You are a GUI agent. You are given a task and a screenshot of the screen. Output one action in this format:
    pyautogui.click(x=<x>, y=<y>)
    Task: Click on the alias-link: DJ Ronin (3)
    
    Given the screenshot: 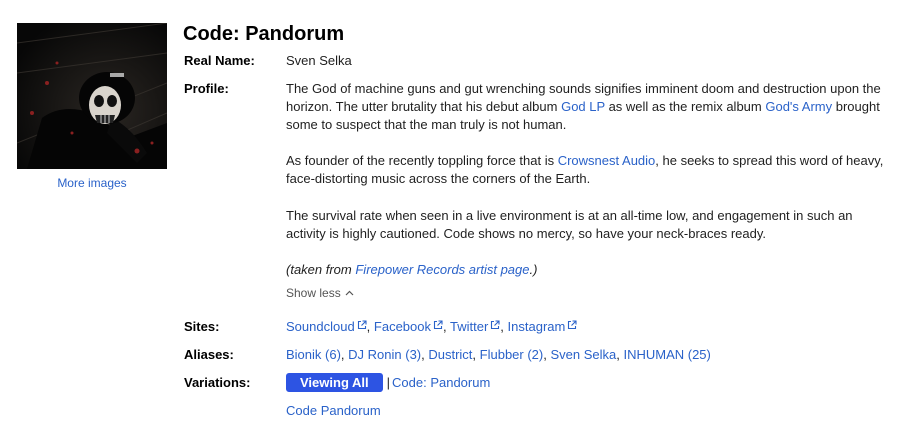 What is the action you would take?
    pyautogui.click(x=384, y=354)
    